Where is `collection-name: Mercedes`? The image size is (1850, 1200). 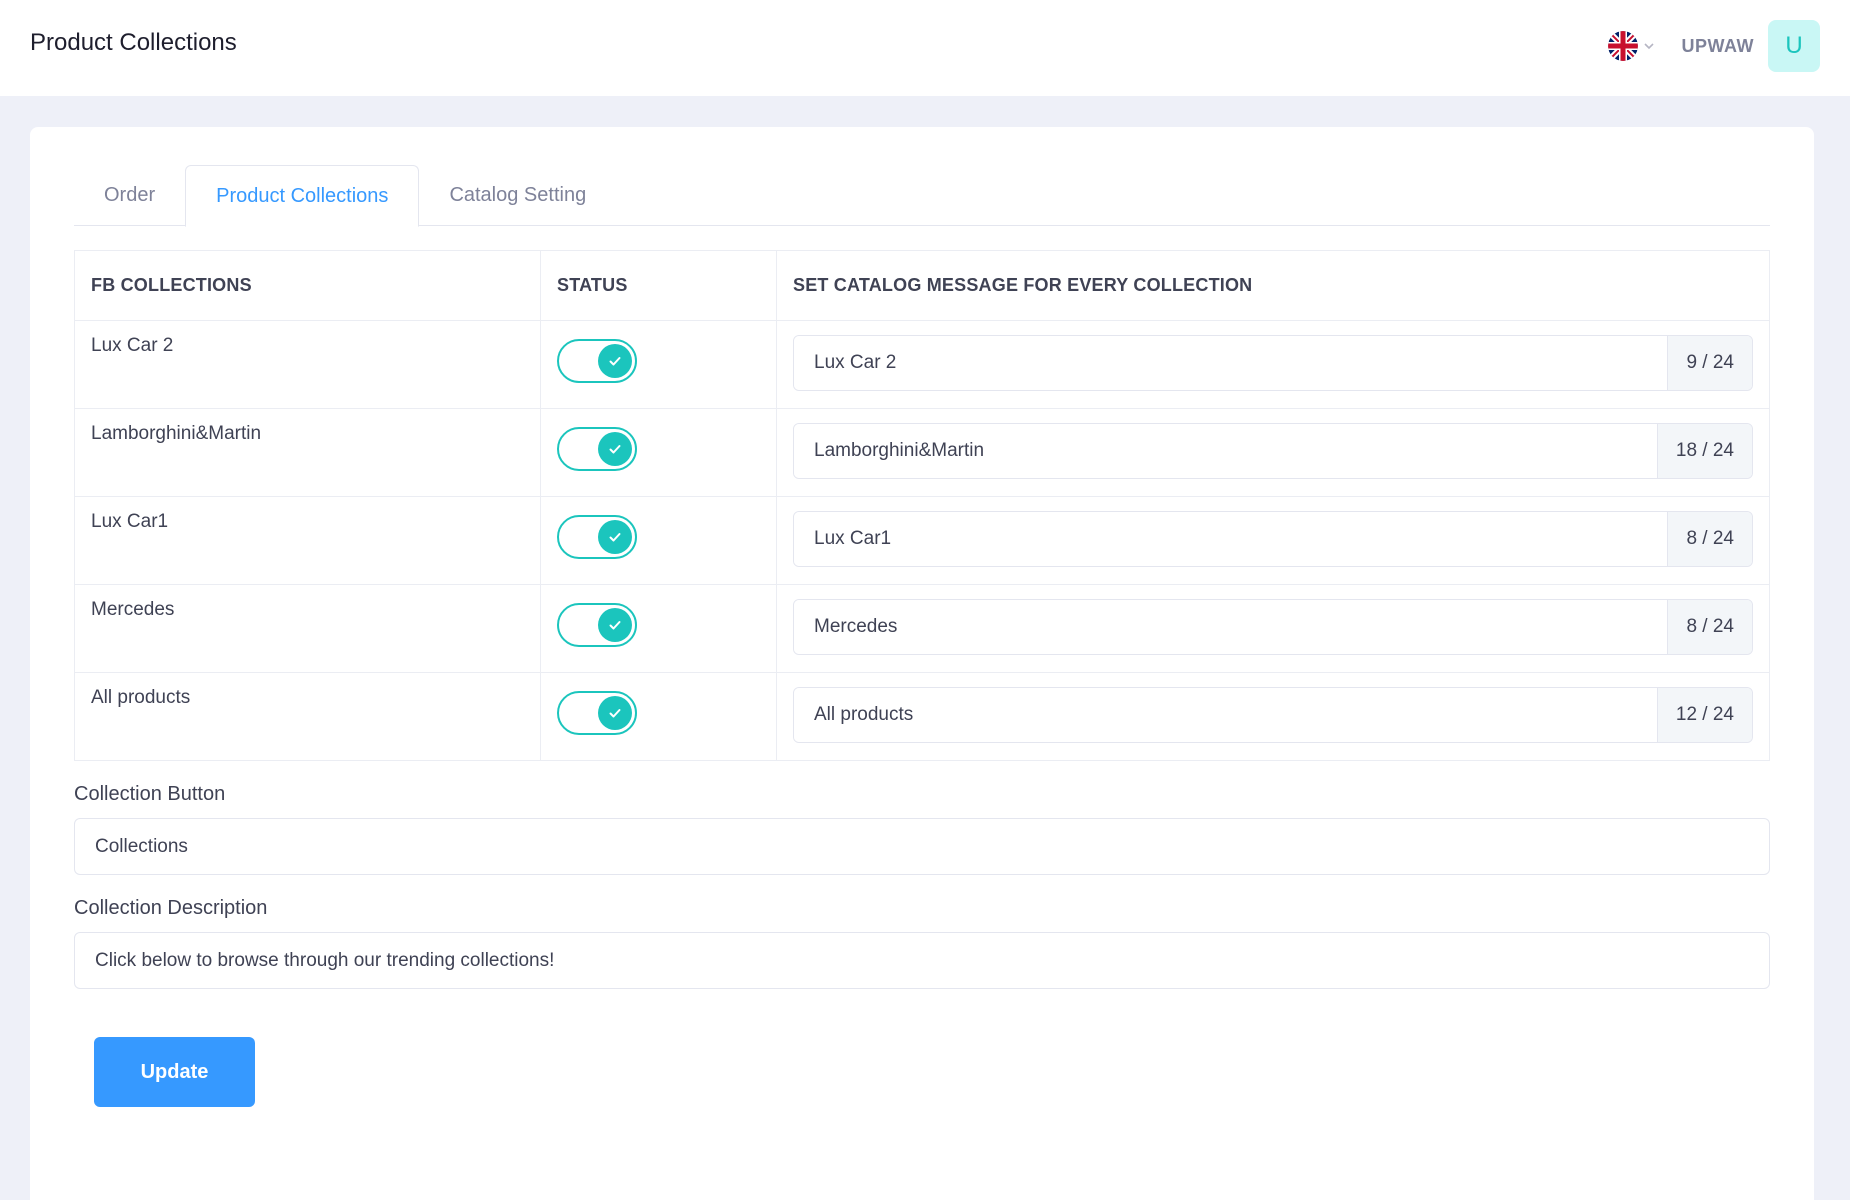
collection-name: Mercedes is located at coordinates (307, 628).